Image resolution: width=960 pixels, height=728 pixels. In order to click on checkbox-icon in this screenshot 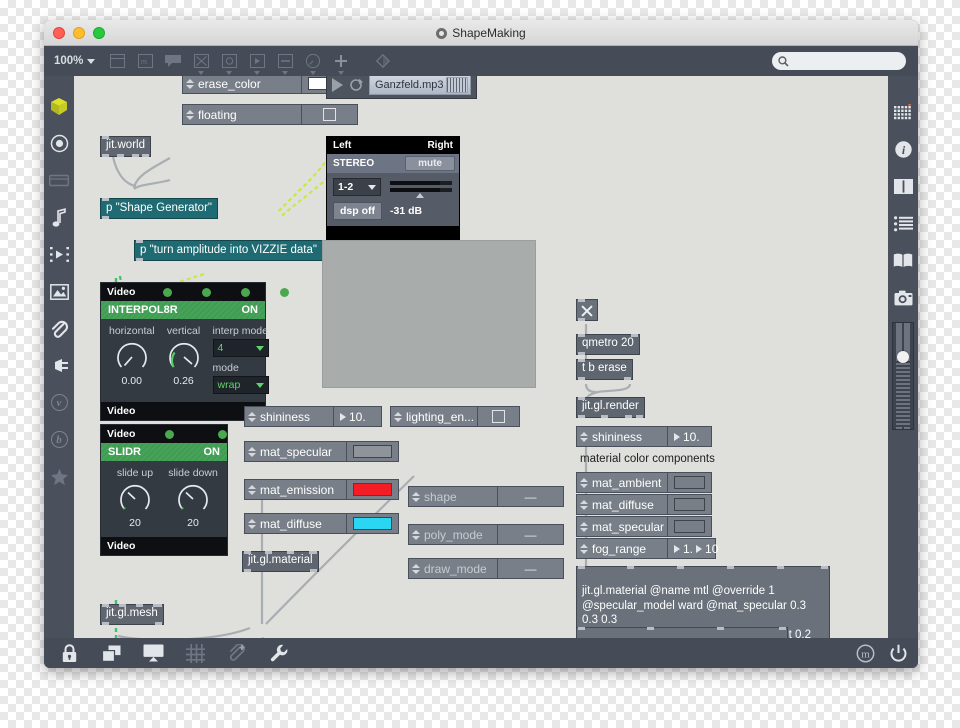, I will do `click(329, 114)`.